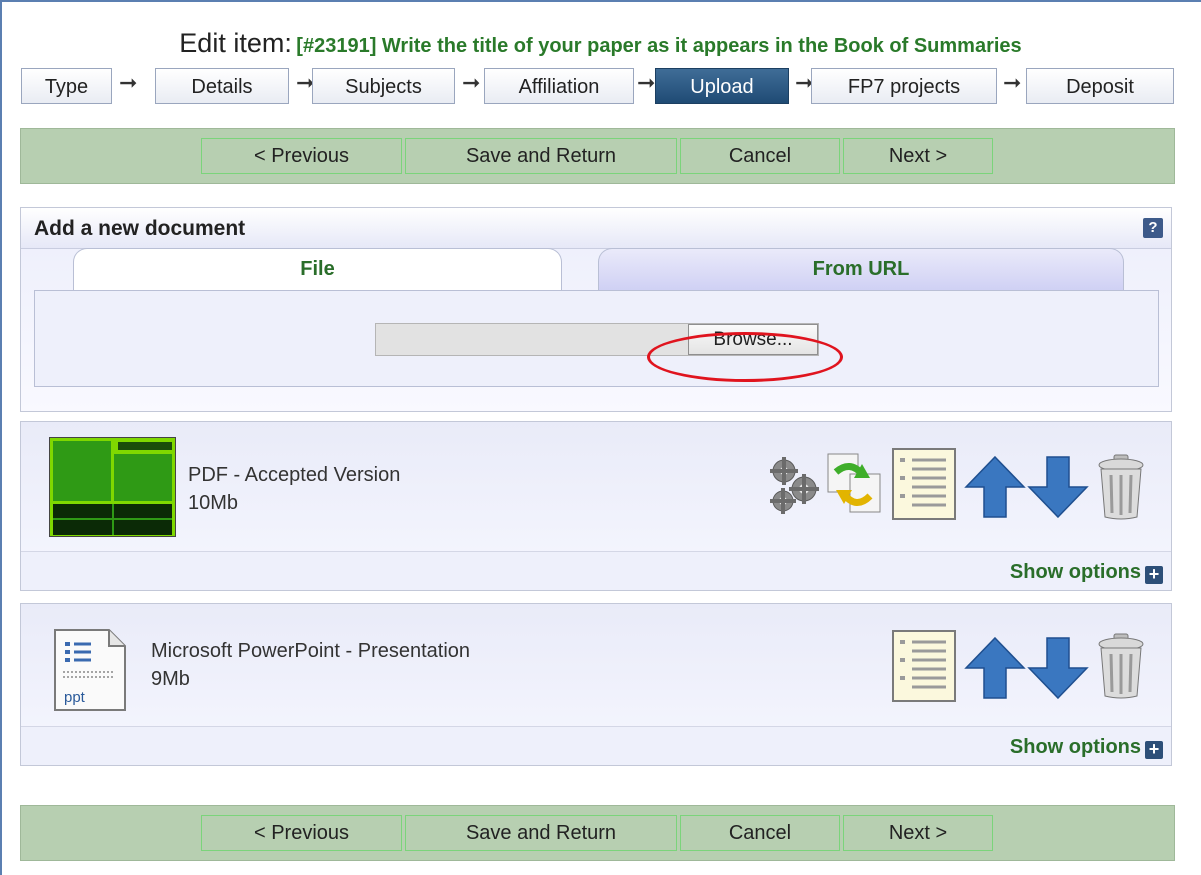 Image resolution: width=1201 pixels, height=875 pixels. I want to click on add-document-header: Add a new document ?, so click(596, 228).